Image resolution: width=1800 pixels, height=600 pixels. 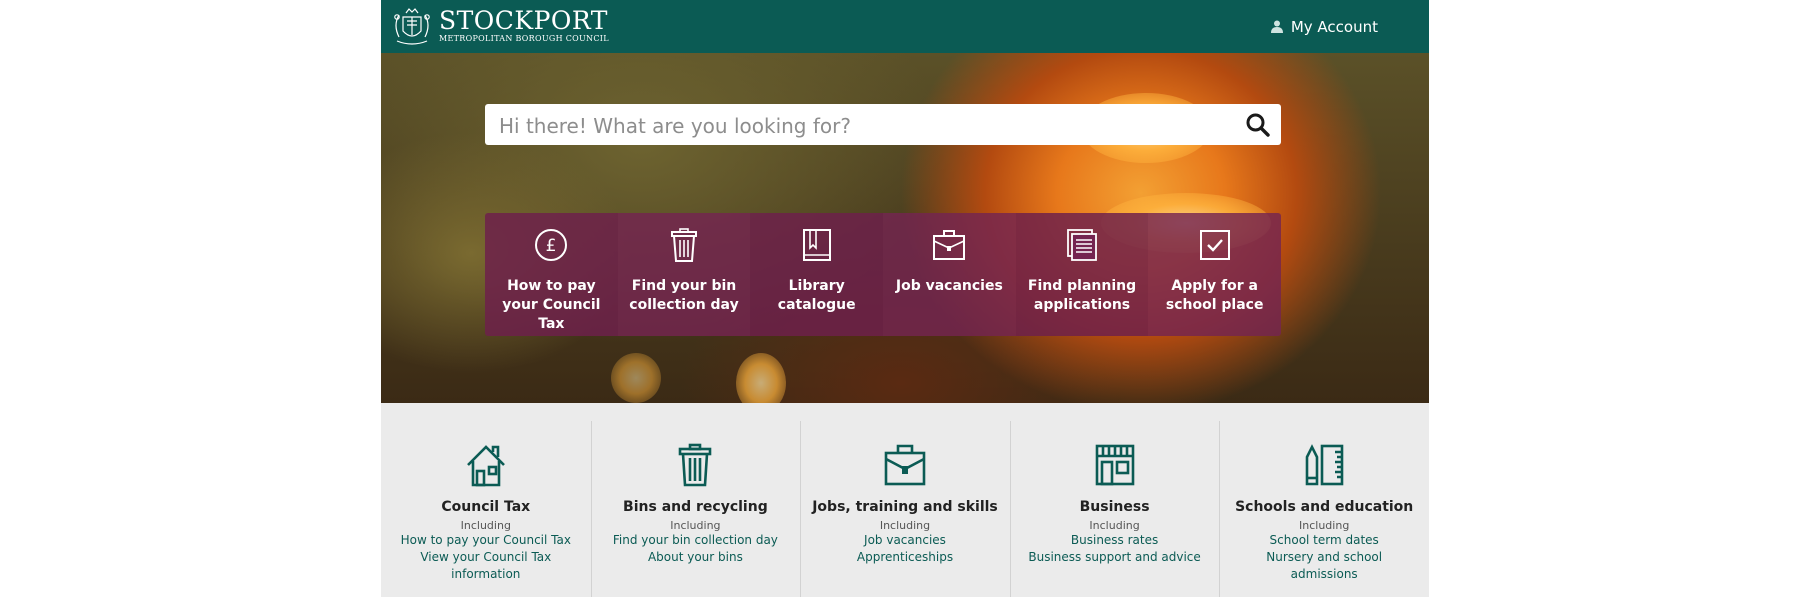 What do you see at coordinates (949, 274) in the screenshot?
I see `quick-link-jobs: Job vacancies` at bounding box center [949, 274].